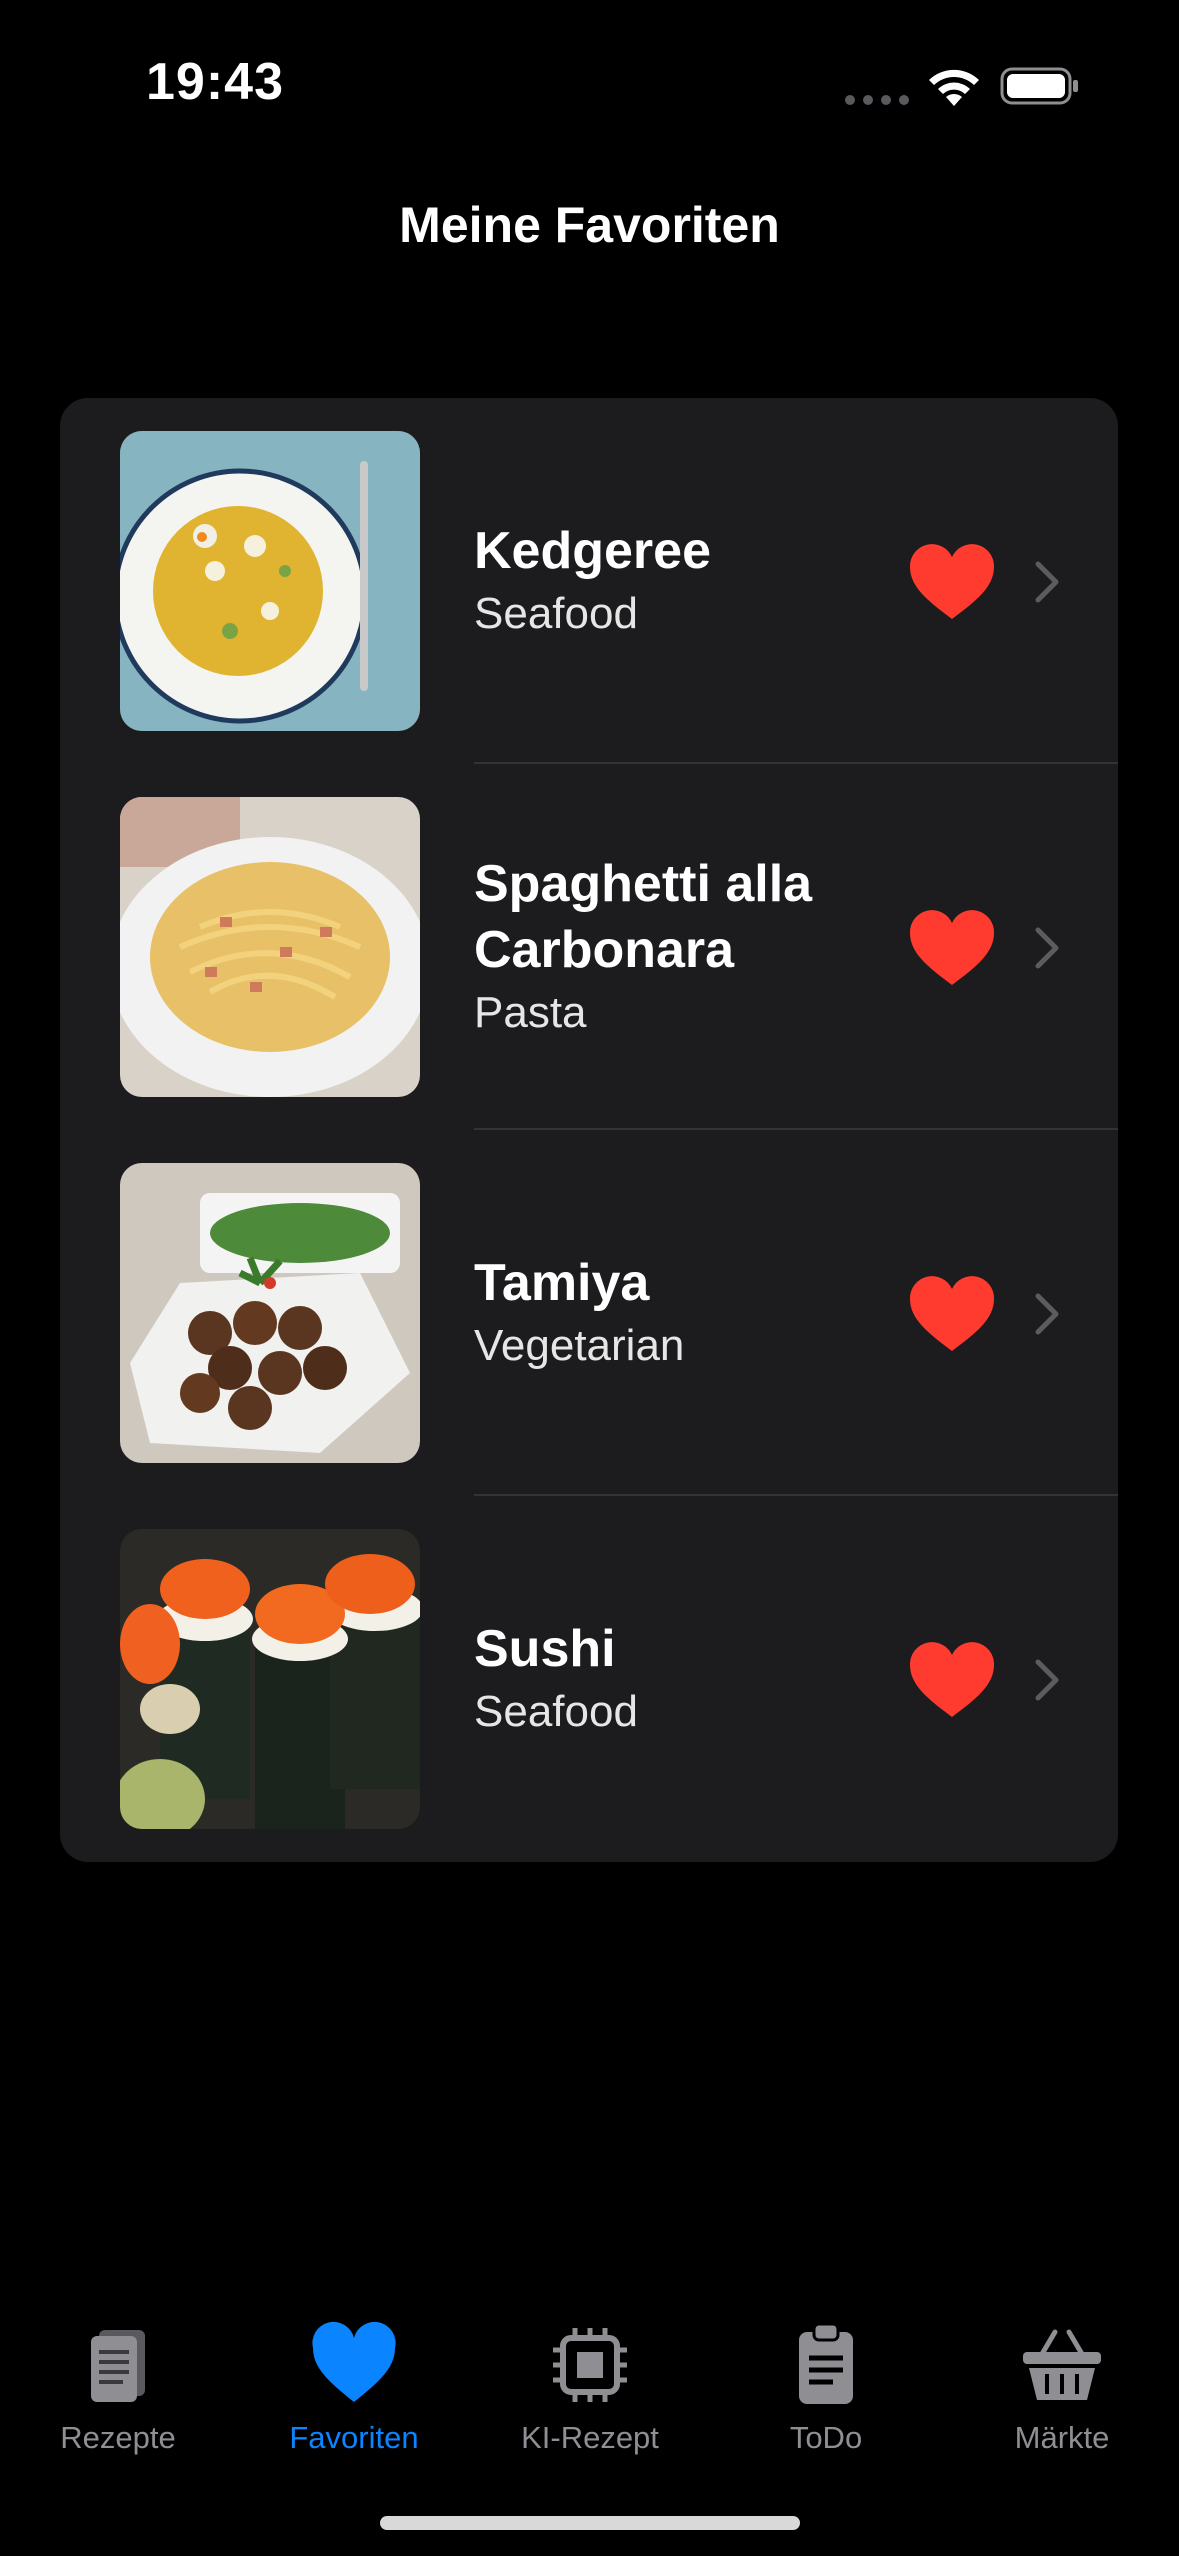 This screenshot has width=1179, height=2556. What do you see at coordinates (590, 2437) in the screenshot?
I see `tab-label: KI-Rezept` at bounding box center [590, 2437].